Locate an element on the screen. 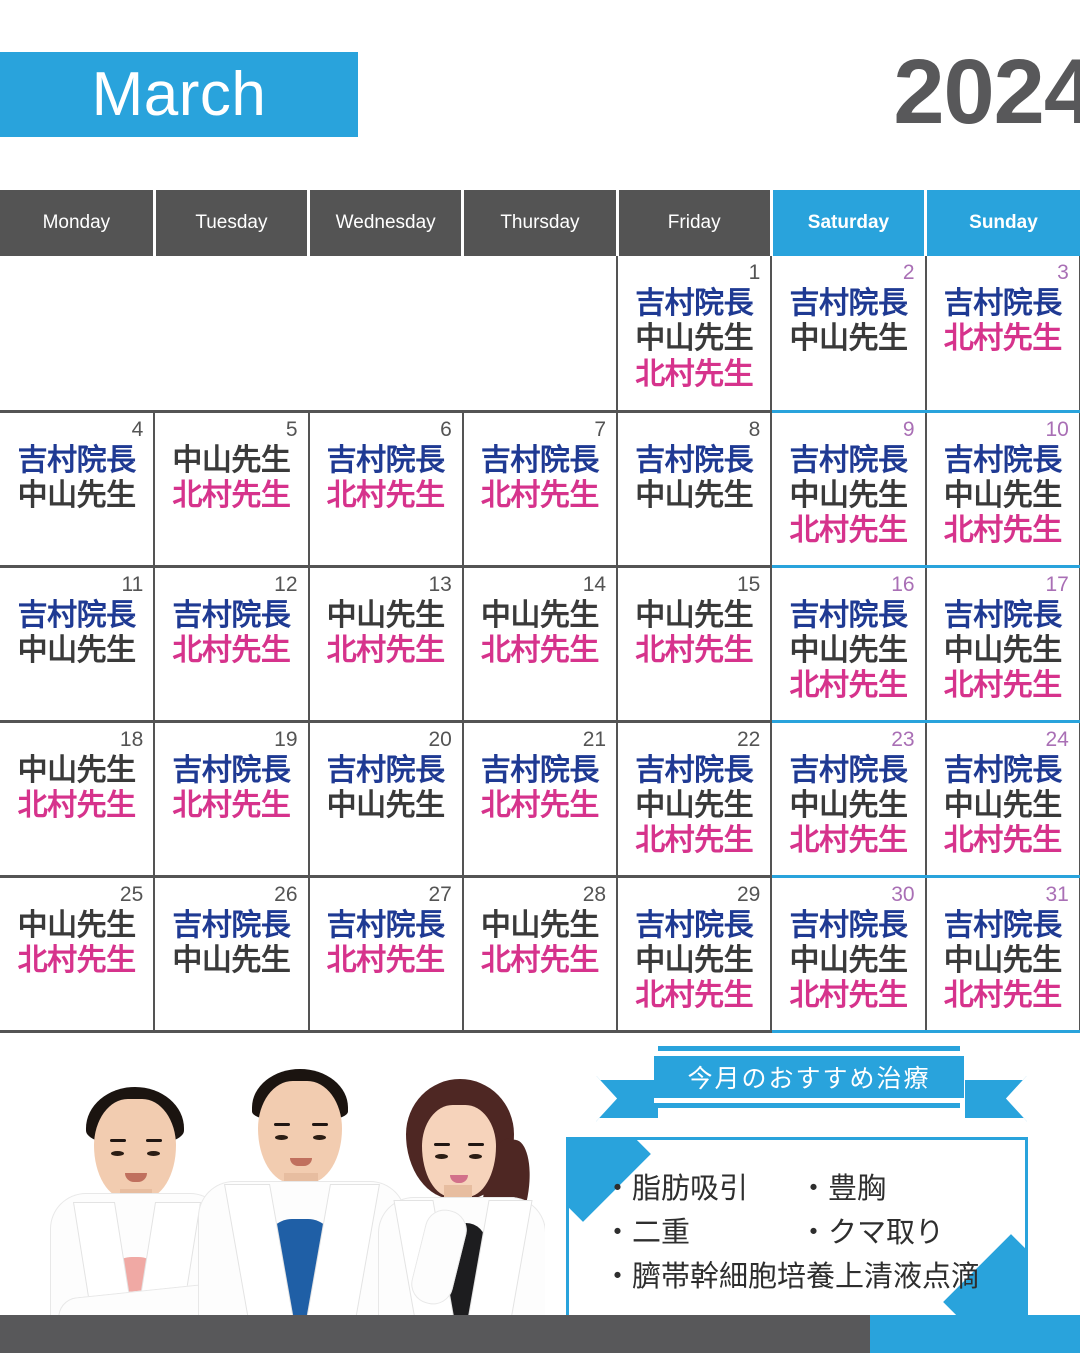 Image resolution: width=1080 pixels, height=1353 pixels. day-number: 14 is located at coordinates (594, 584).